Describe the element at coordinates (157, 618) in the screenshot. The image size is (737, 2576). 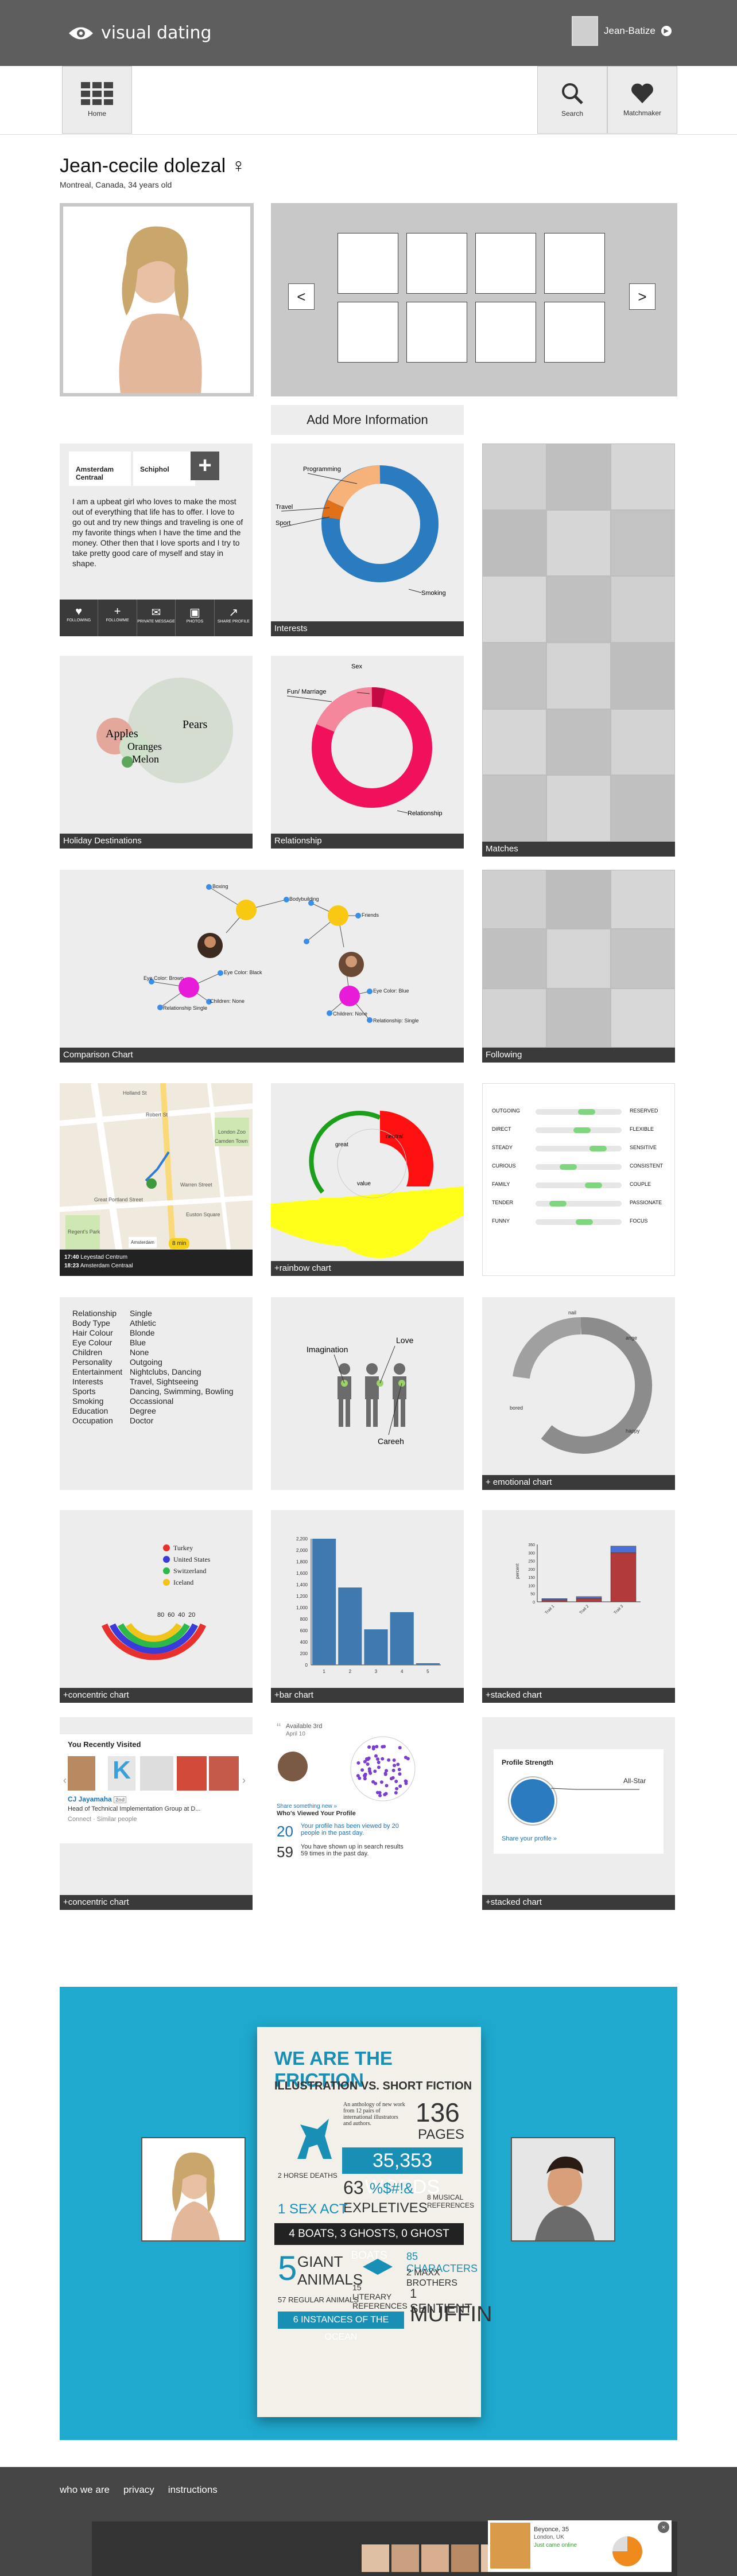
I see `message-button: ✉ PRIVATE MESSAGE` at that location.